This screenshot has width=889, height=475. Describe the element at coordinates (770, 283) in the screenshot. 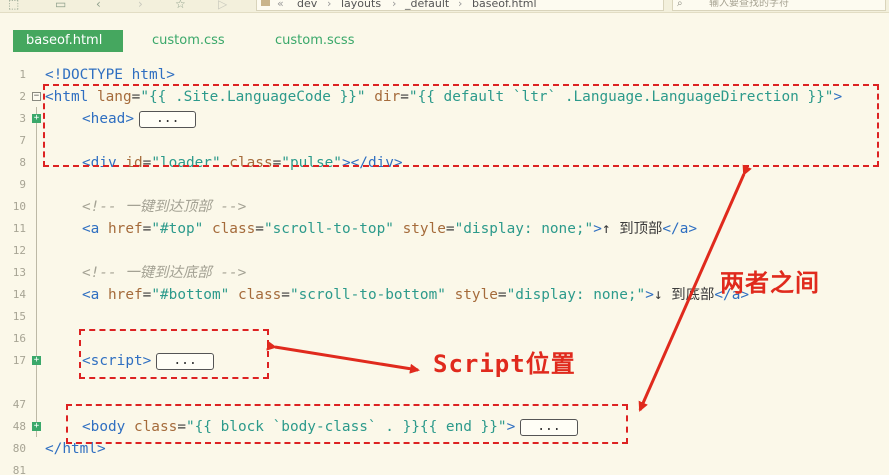

I see `between-label: 两者之间` at that location.